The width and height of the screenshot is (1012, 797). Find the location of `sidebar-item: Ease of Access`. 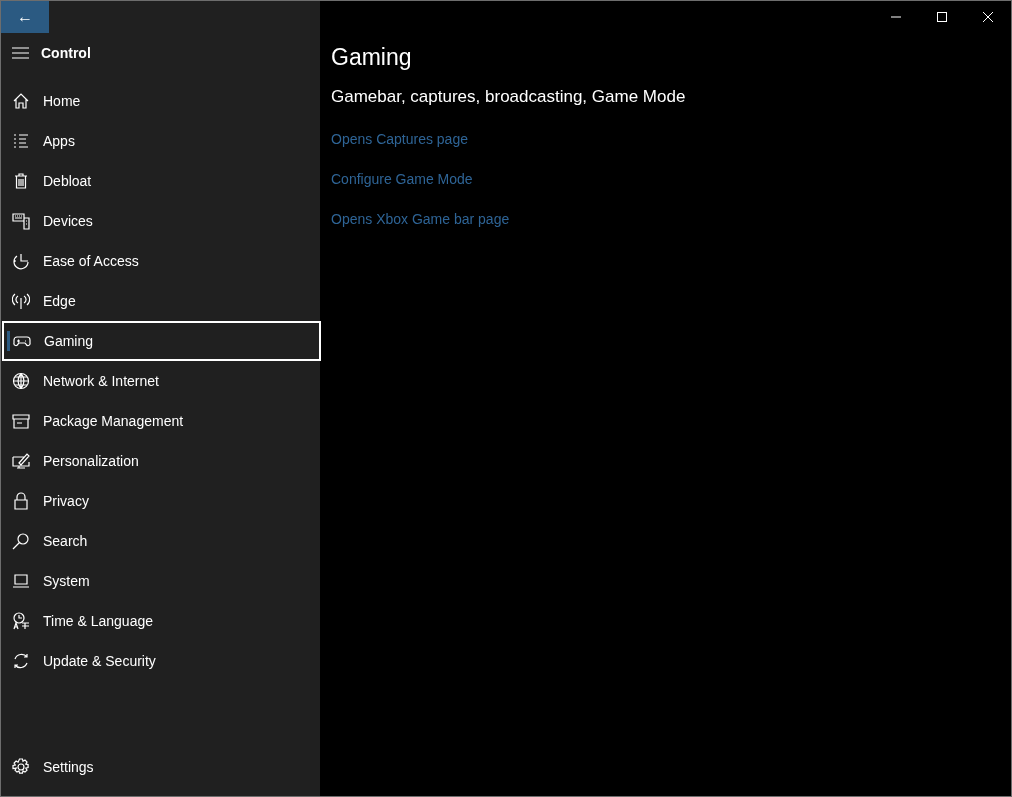

sidebar-item: Ease of Access is located at coordinates (160, 261).